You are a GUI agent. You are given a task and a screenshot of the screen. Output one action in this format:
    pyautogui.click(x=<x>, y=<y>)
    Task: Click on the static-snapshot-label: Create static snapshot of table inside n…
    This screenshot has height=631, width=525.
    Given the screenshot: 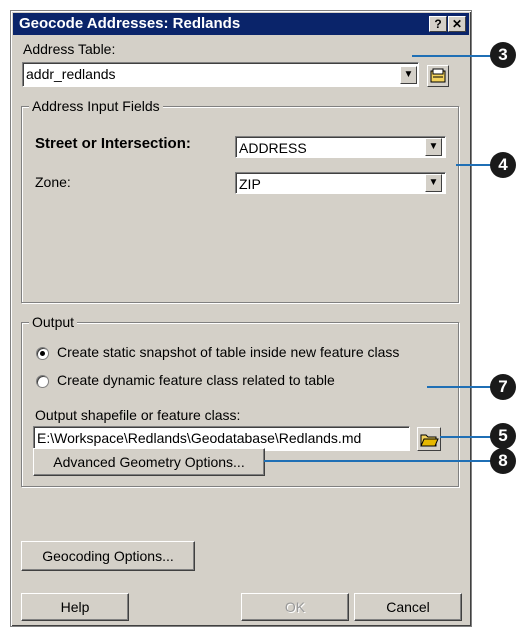 What is the action you would take?
    pyautogui.click(x=228, y=352)
    